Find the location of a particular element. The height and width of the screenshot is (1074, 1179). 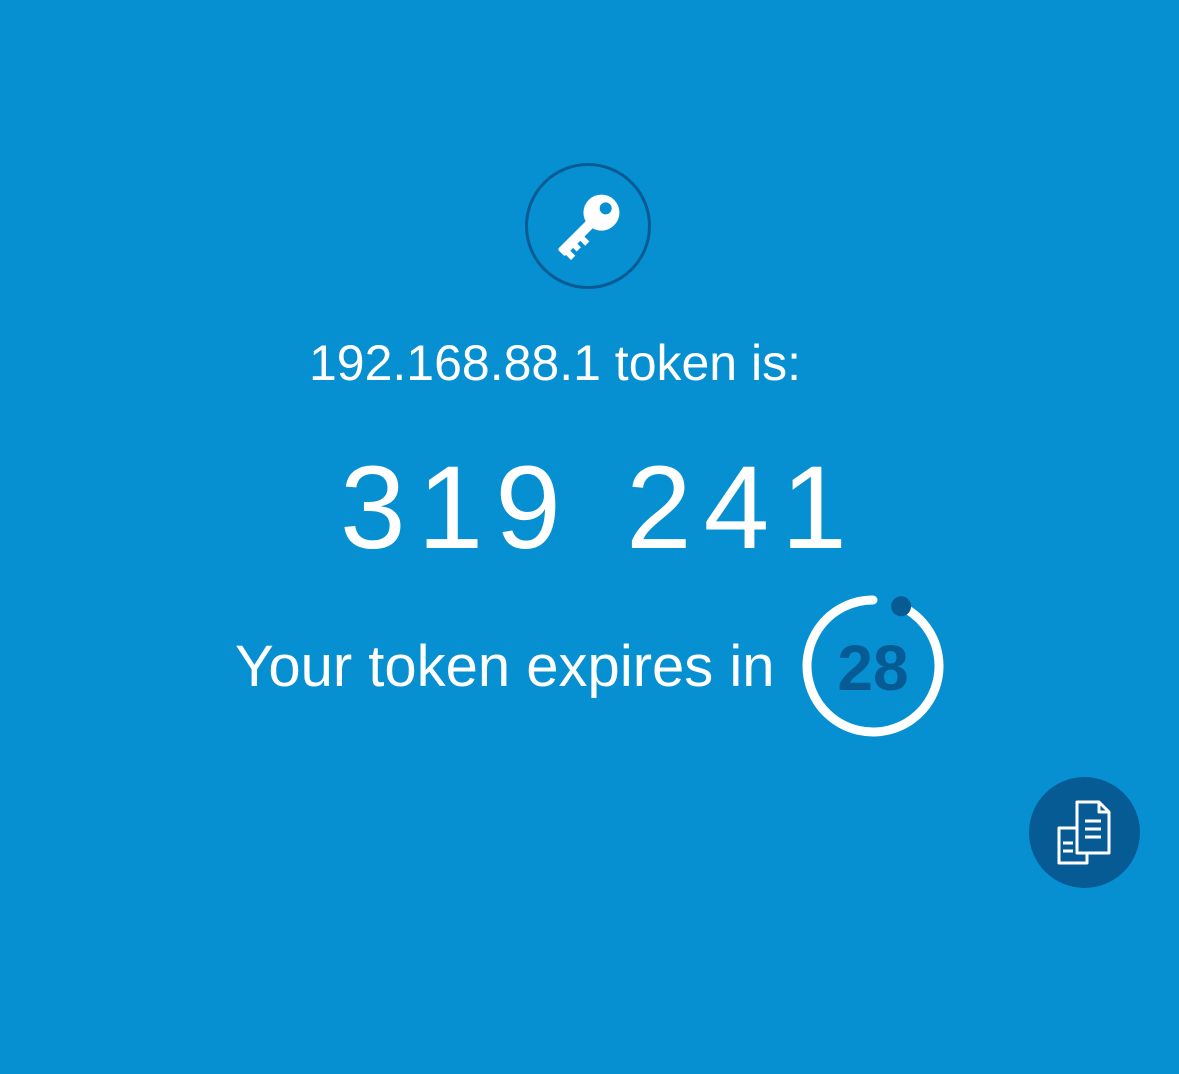

countdown-timer: 28 is located at coordinates (873, 668).